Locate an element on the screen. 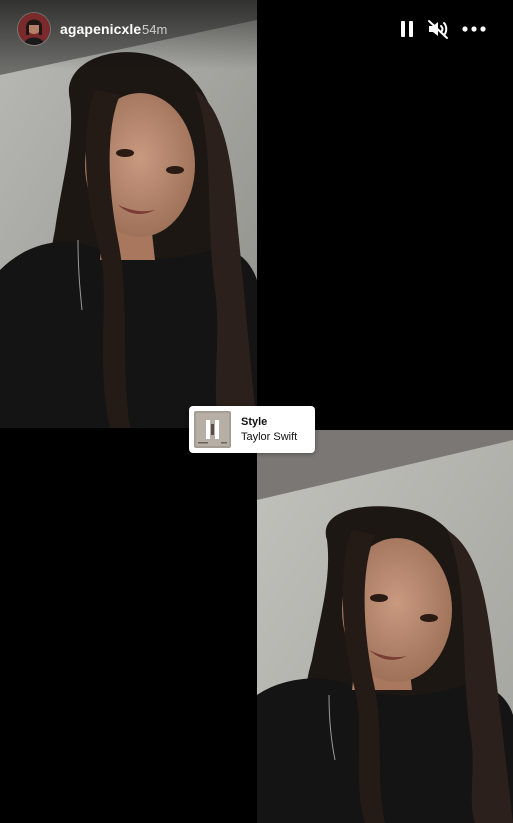 The image size is (513, 823). song-artist: Taylor Swift is located at coordinates (269, 437).